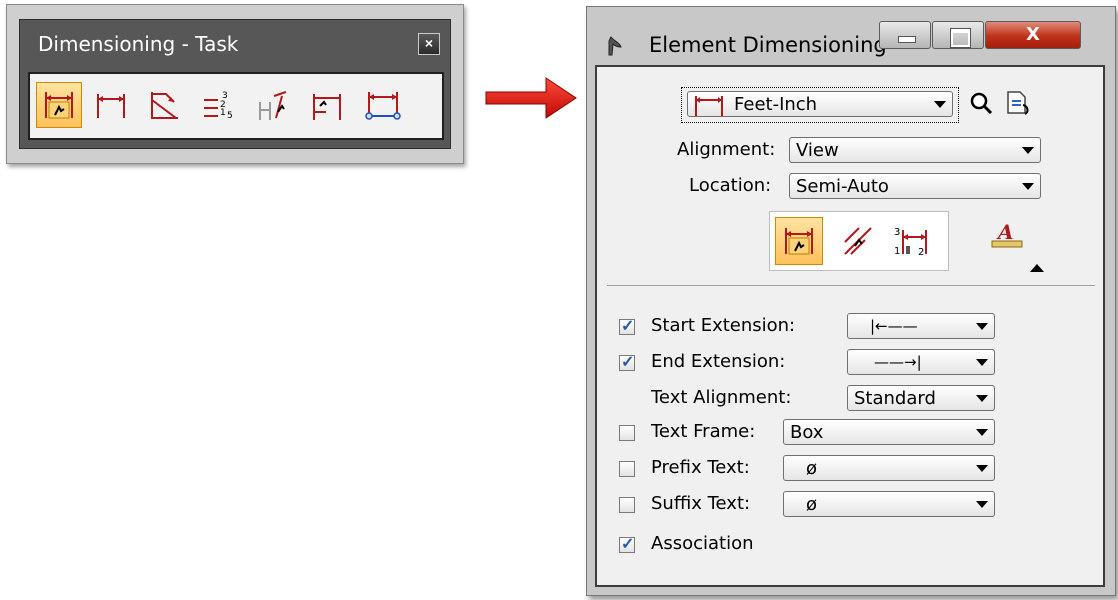 This screenshot has width=1118, height=600. I want to click on prefix-text-checkbox, so click(627, 469).